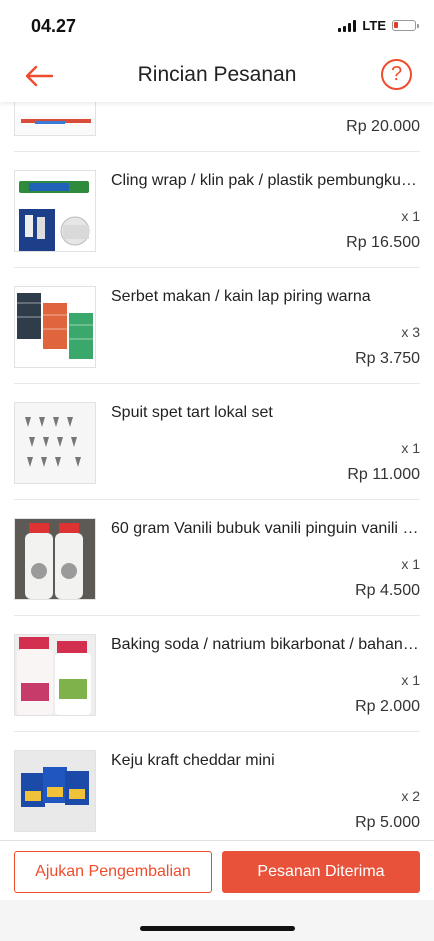  I want to click on page-title: Rincian Pesanan, so click(217, 74).